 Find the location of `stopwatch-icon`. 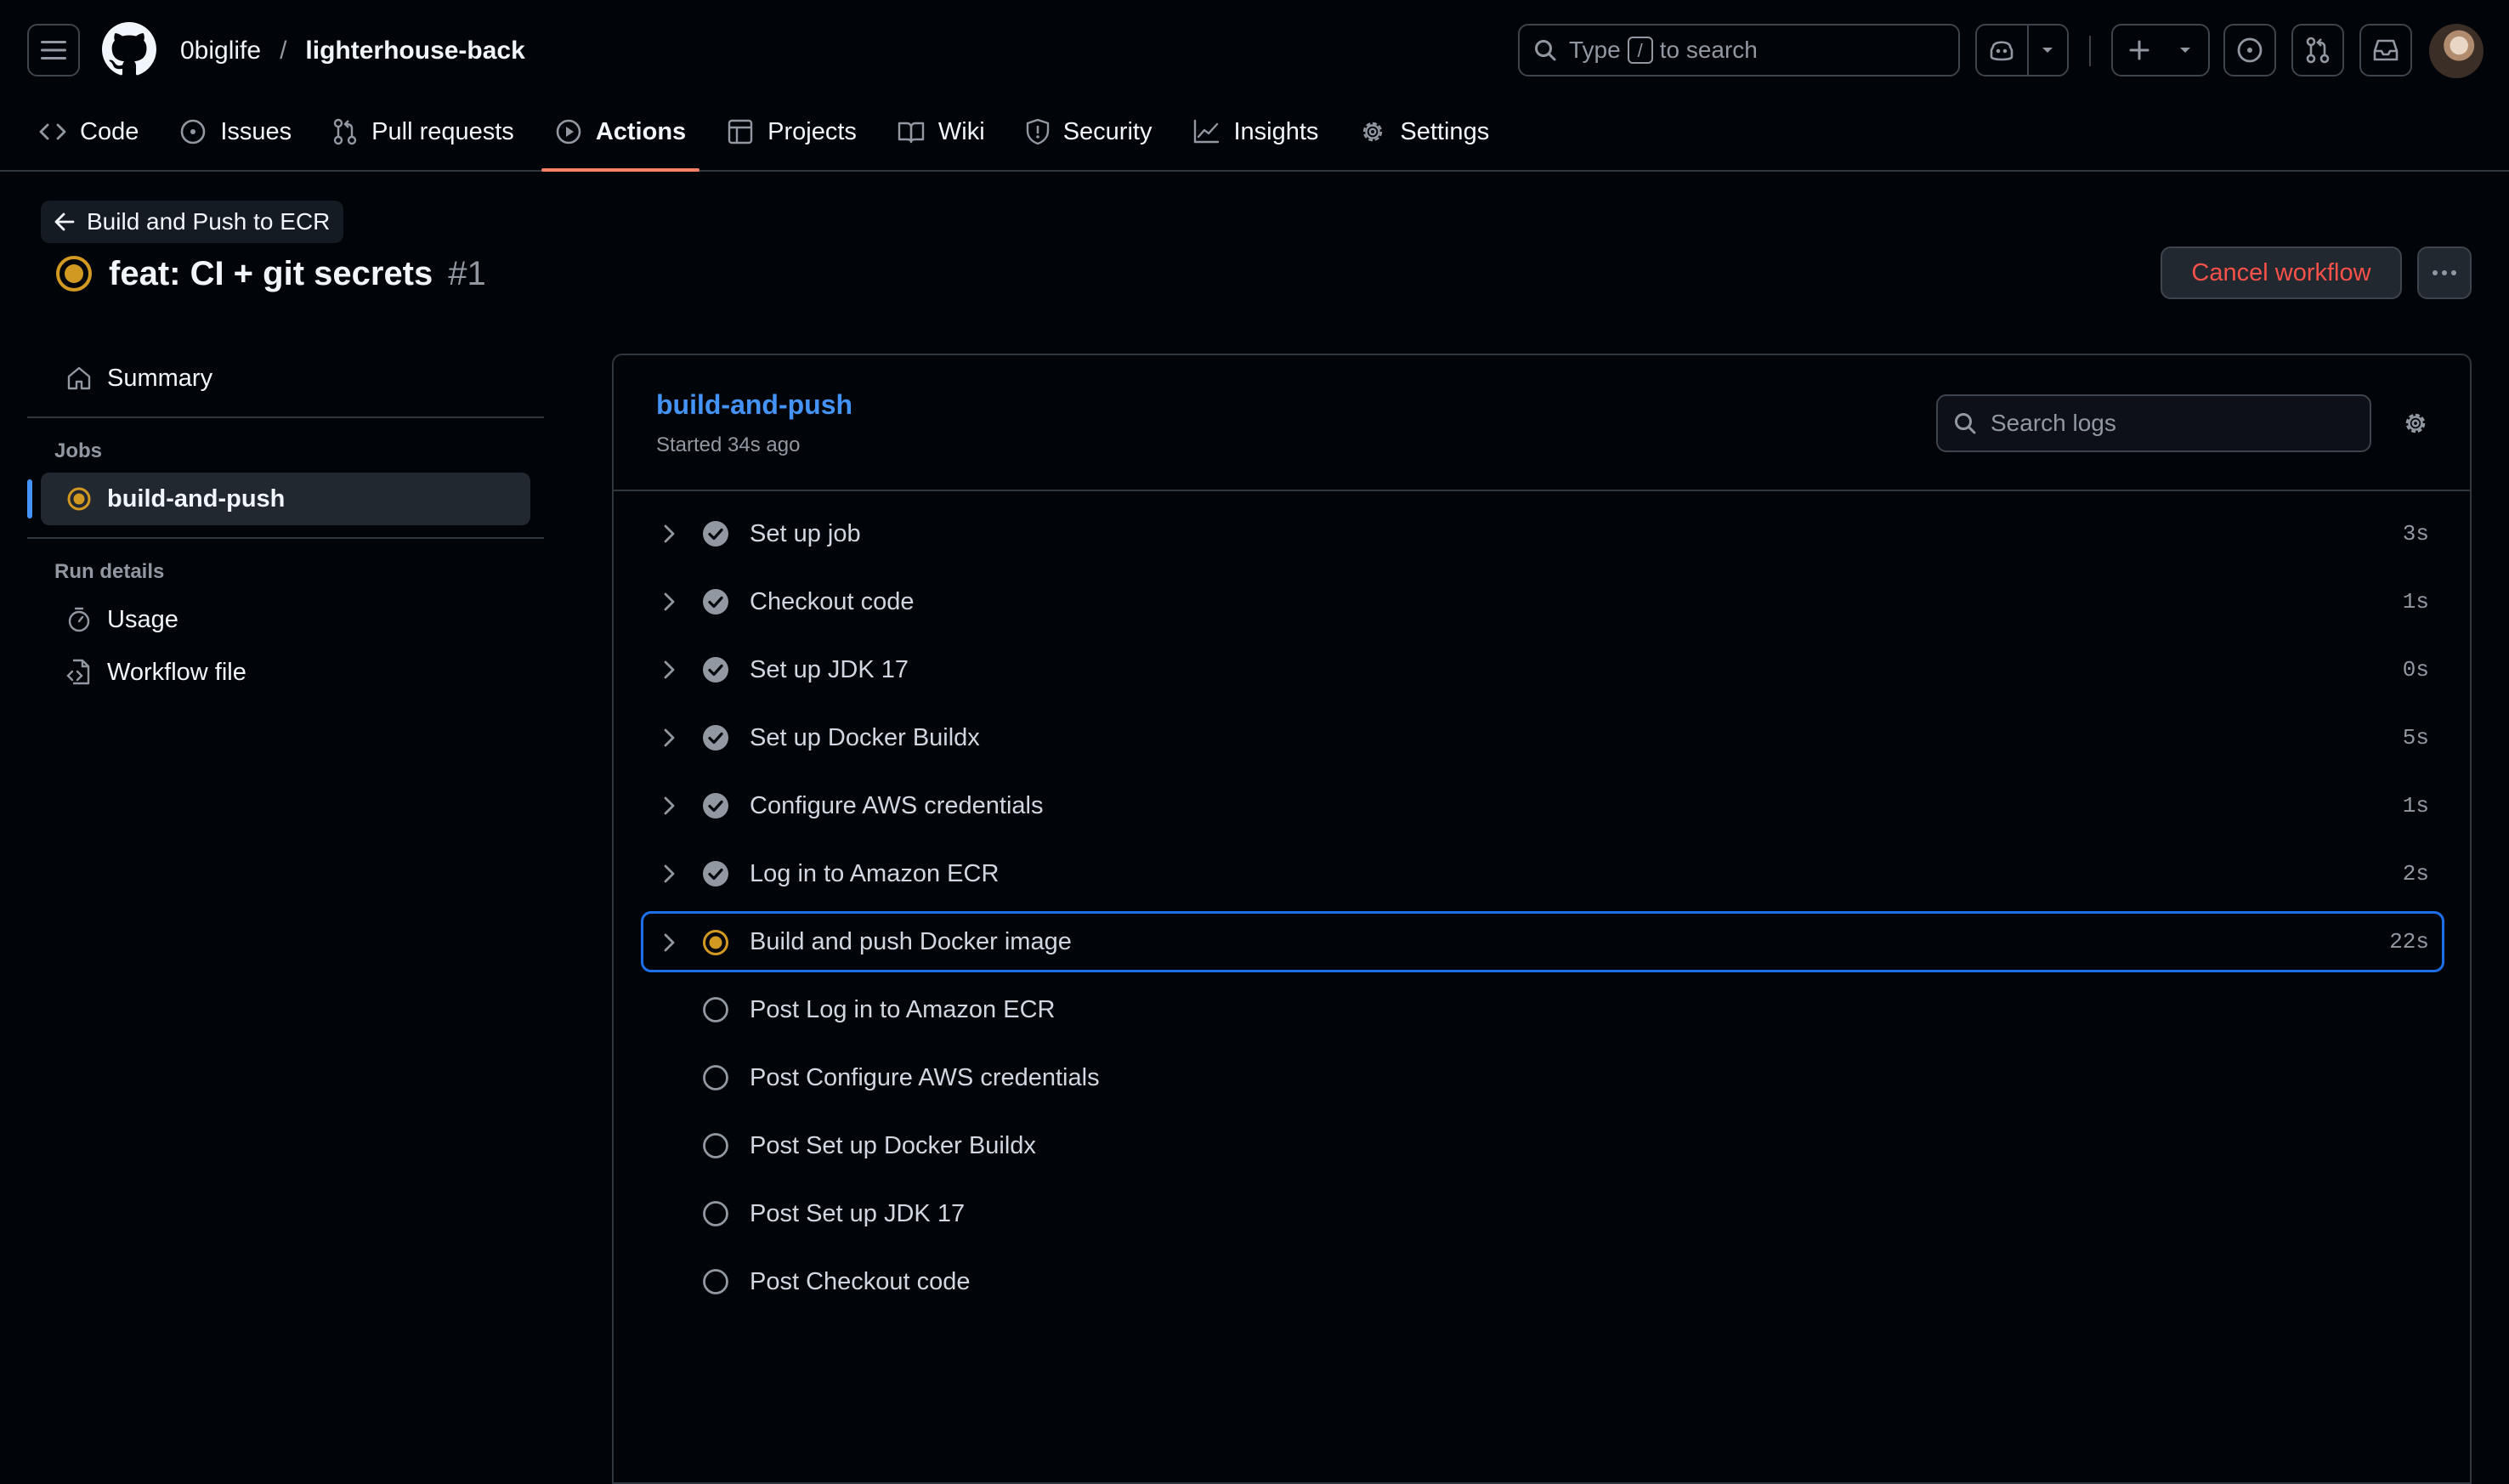

stopwatch-icon is located at coordinates (79, 619).